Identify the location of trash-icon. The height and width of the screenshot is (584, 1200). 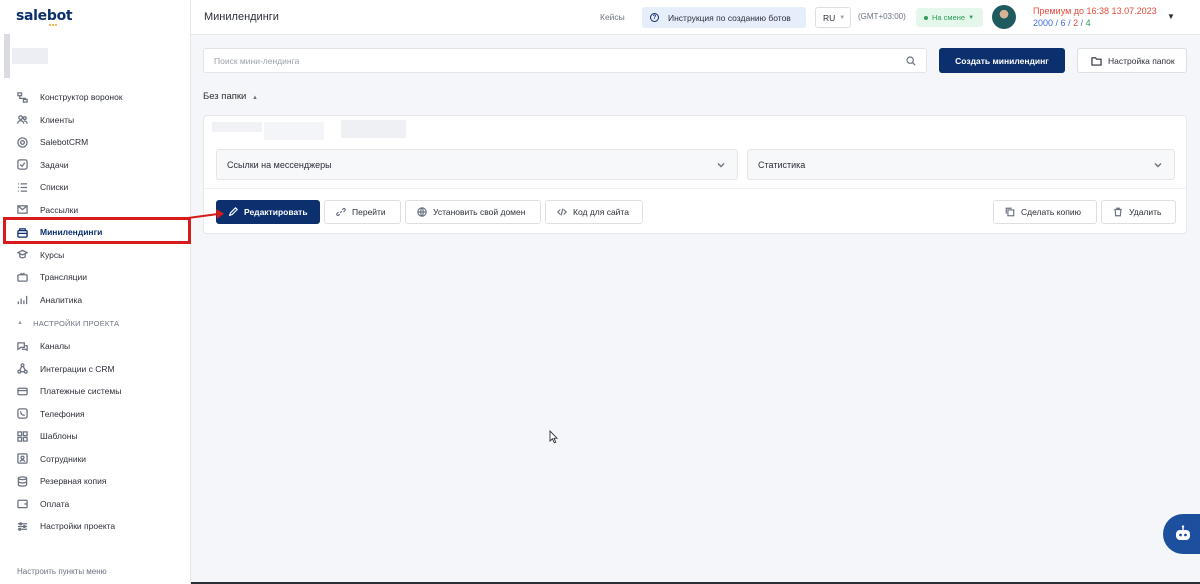
(1118, 212).